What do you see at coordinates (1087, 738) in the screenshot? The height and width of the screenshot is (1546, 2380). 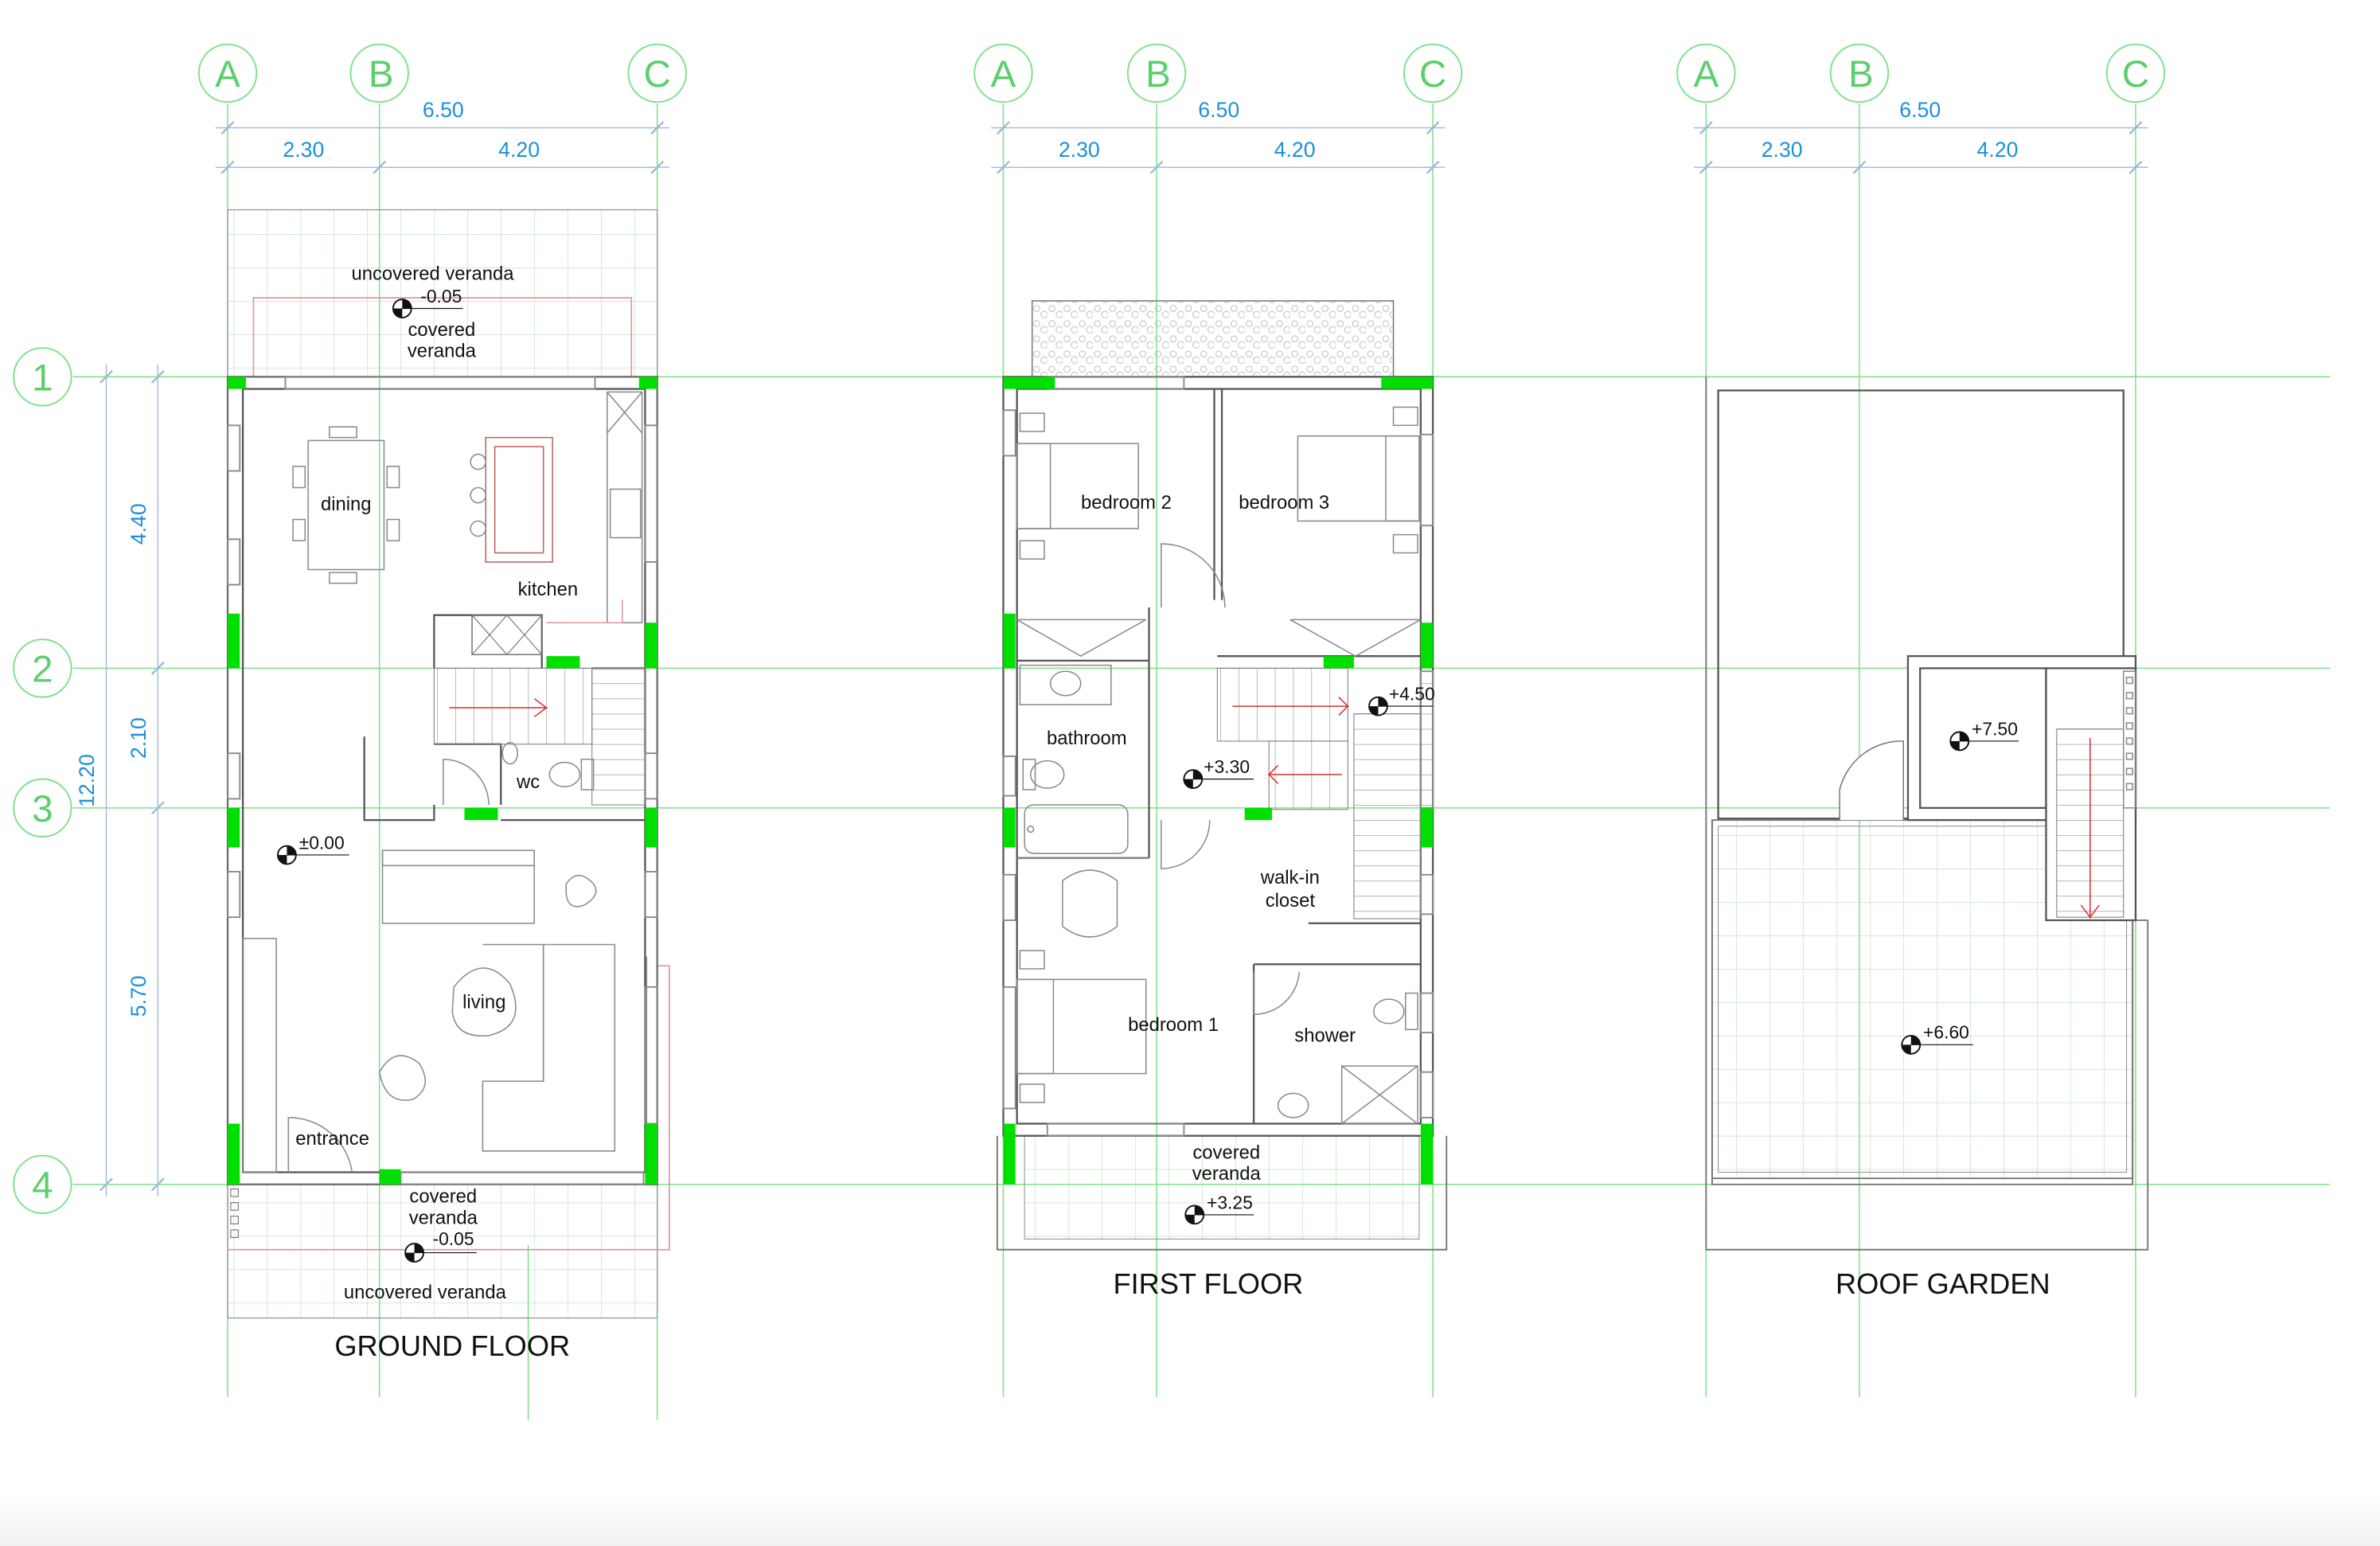 I see `room-bathroom: bathroom` at bounding box center [1087, 738].